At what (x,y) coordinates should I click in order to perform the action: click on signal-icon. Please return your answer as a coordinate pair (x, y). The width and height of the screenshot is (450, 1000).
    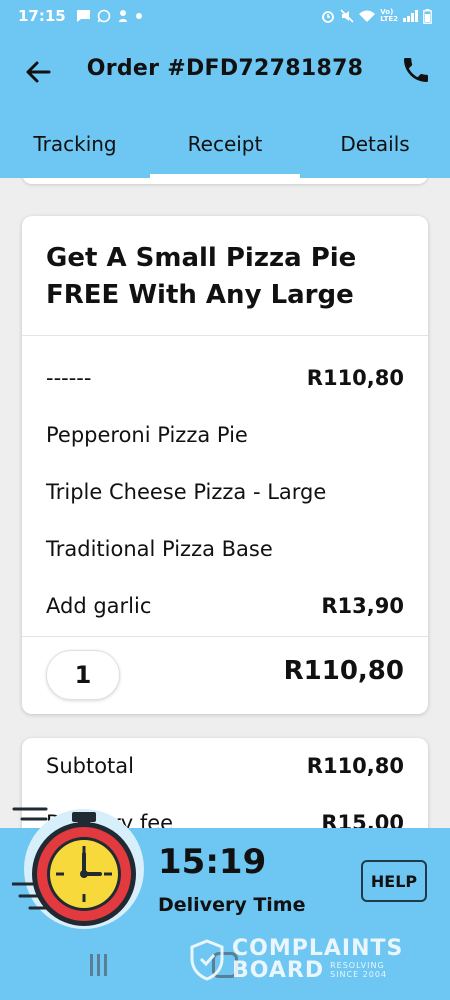
    Looking at the image, I should click on (410, 16).